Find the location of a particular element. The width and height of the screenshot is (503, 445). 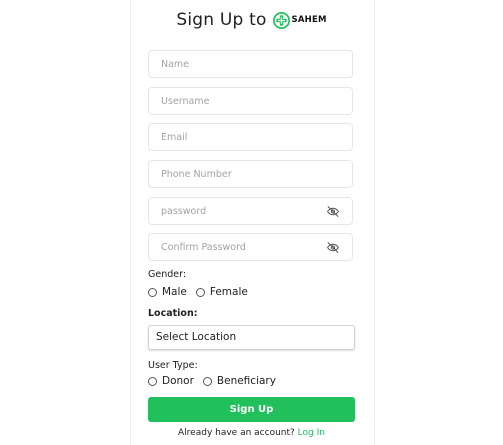

password-field-wrapper is located at coordinates (250, 211).